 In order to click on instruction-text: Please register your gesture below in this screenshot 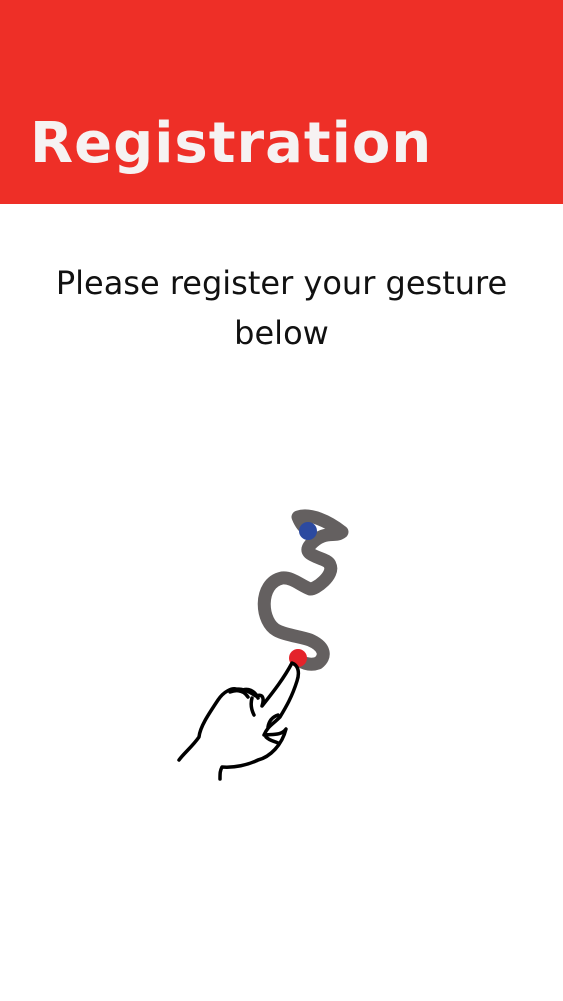, I will do `click(281, 308)`.